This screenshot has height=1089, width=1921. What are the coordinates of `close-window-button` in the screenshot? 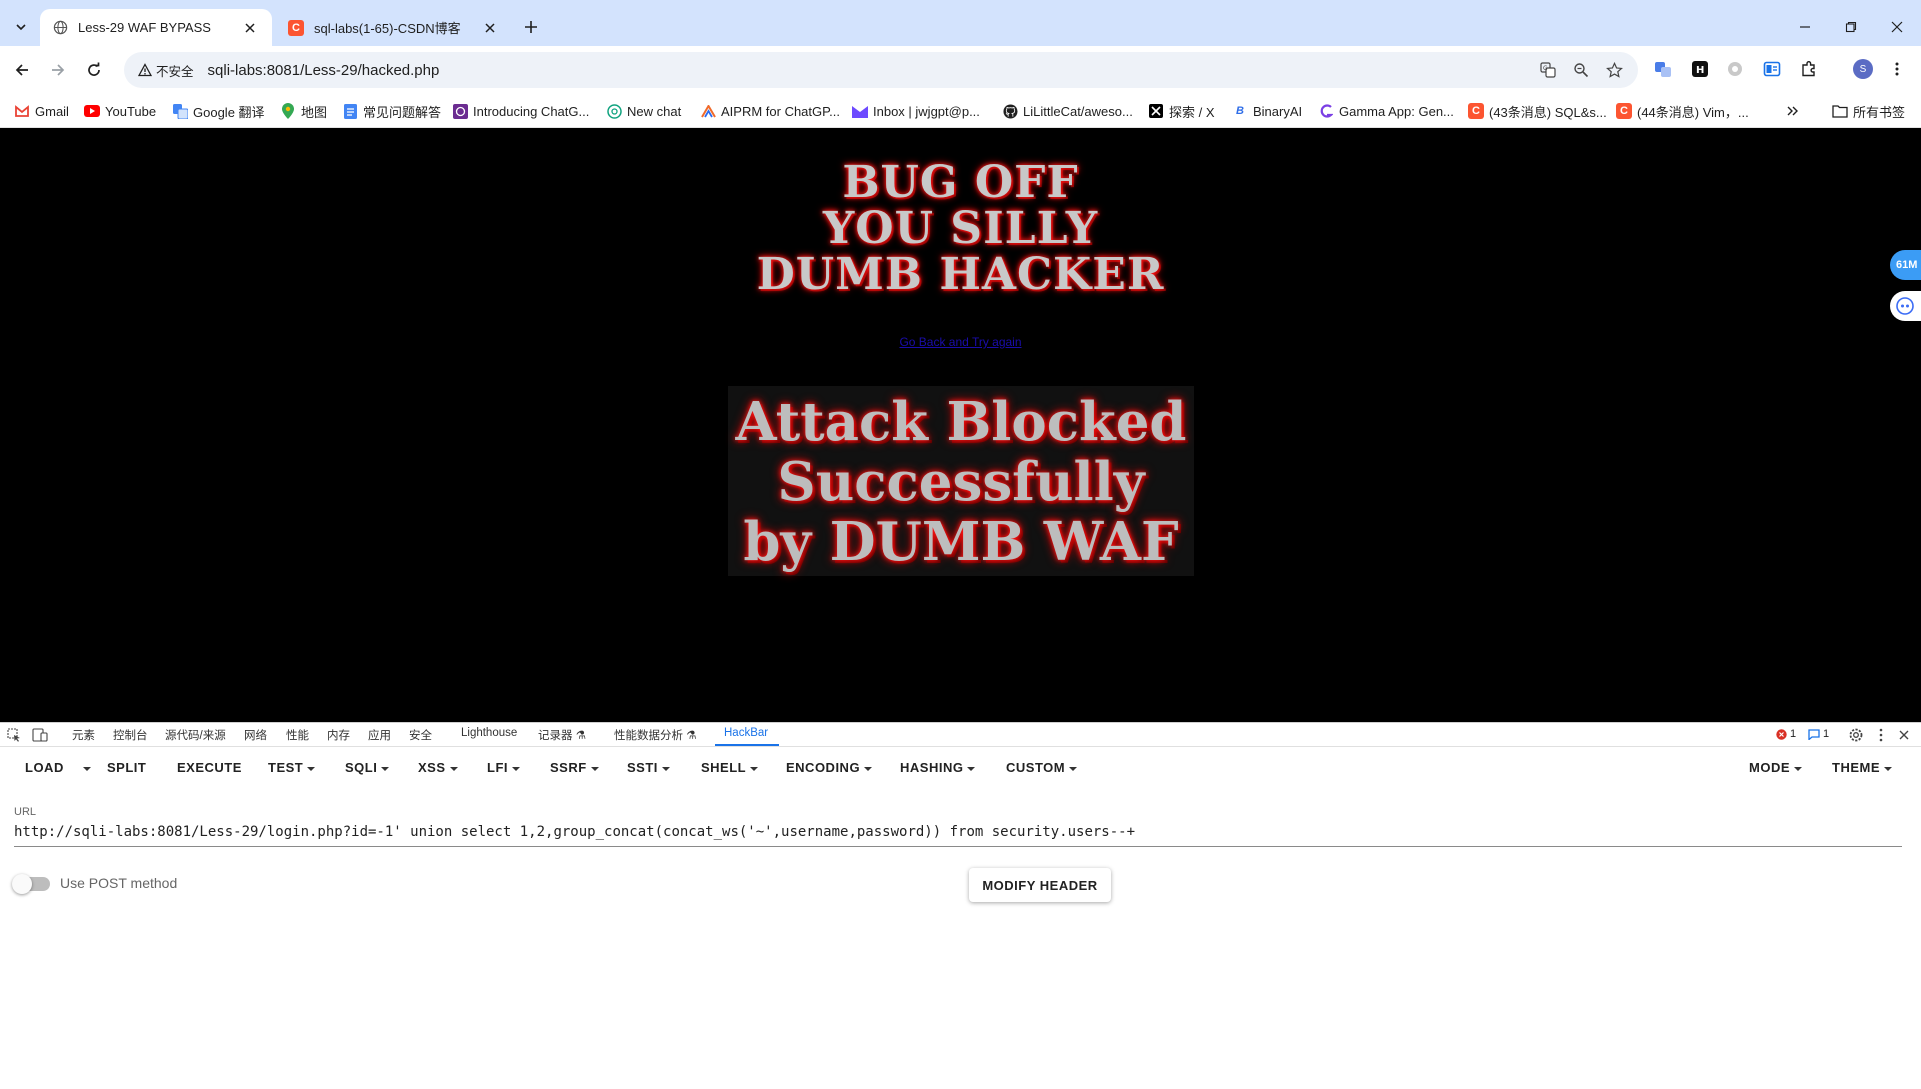 It's located at (1897, 27).